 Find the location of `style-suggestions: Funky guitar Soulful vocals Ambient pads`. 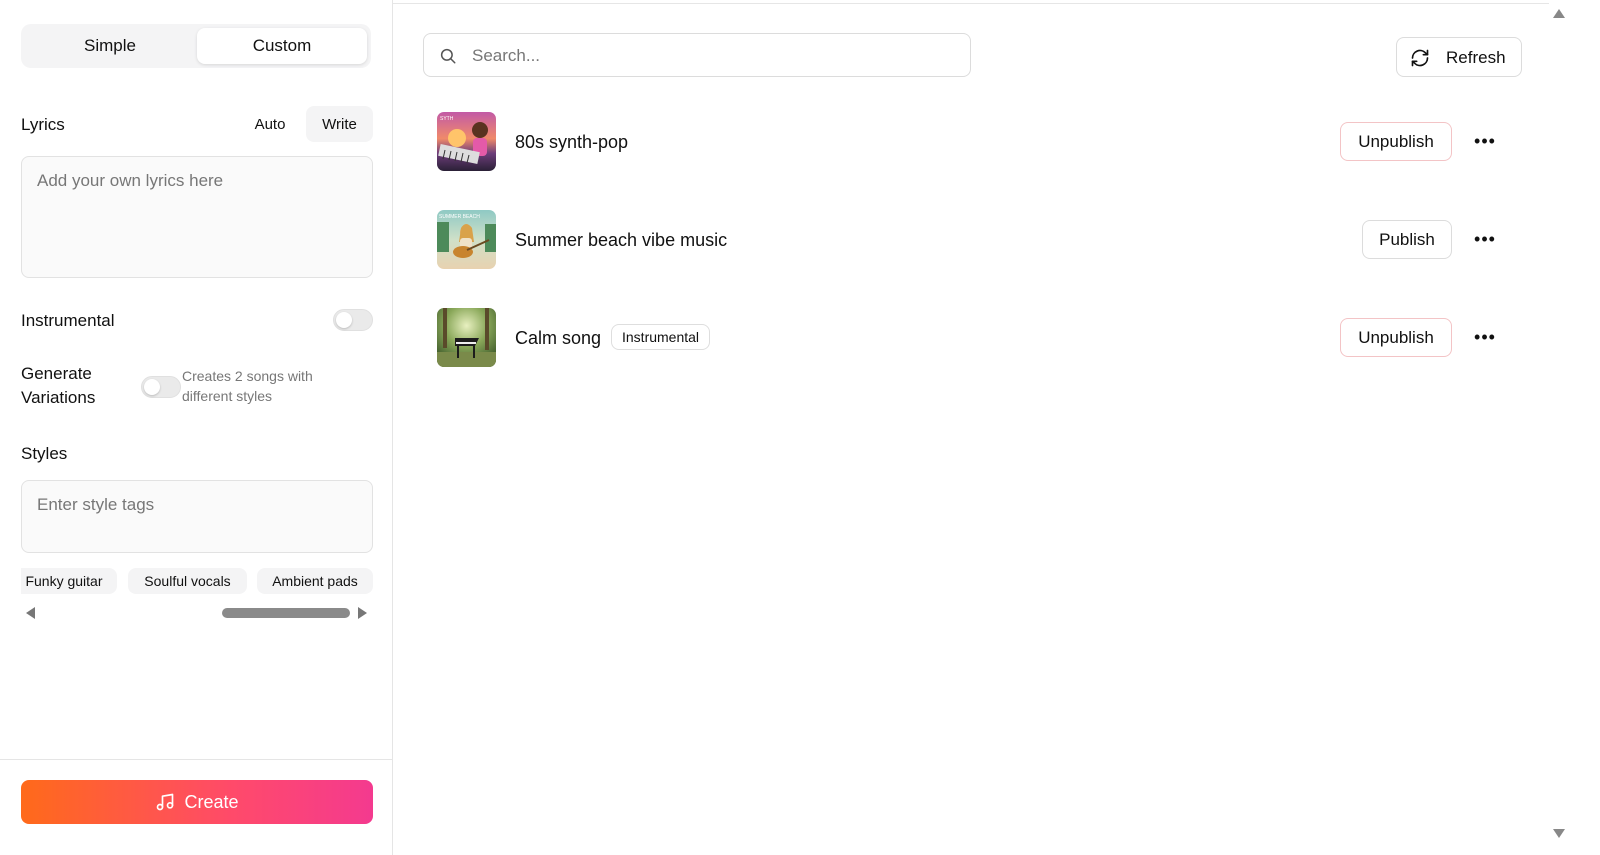

style-suggestions: Funky guitar Soulful vocals Ambient pads is located at coordinates (197, 581).